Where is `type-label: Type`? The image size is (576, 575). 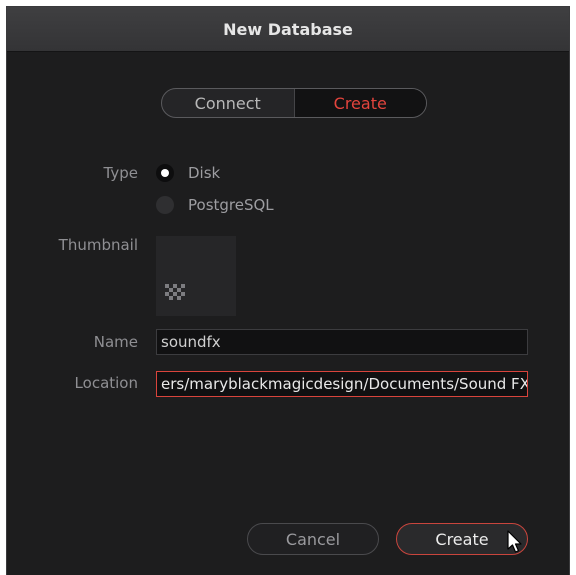
type-label: Type is located at coordinates (120, 173).